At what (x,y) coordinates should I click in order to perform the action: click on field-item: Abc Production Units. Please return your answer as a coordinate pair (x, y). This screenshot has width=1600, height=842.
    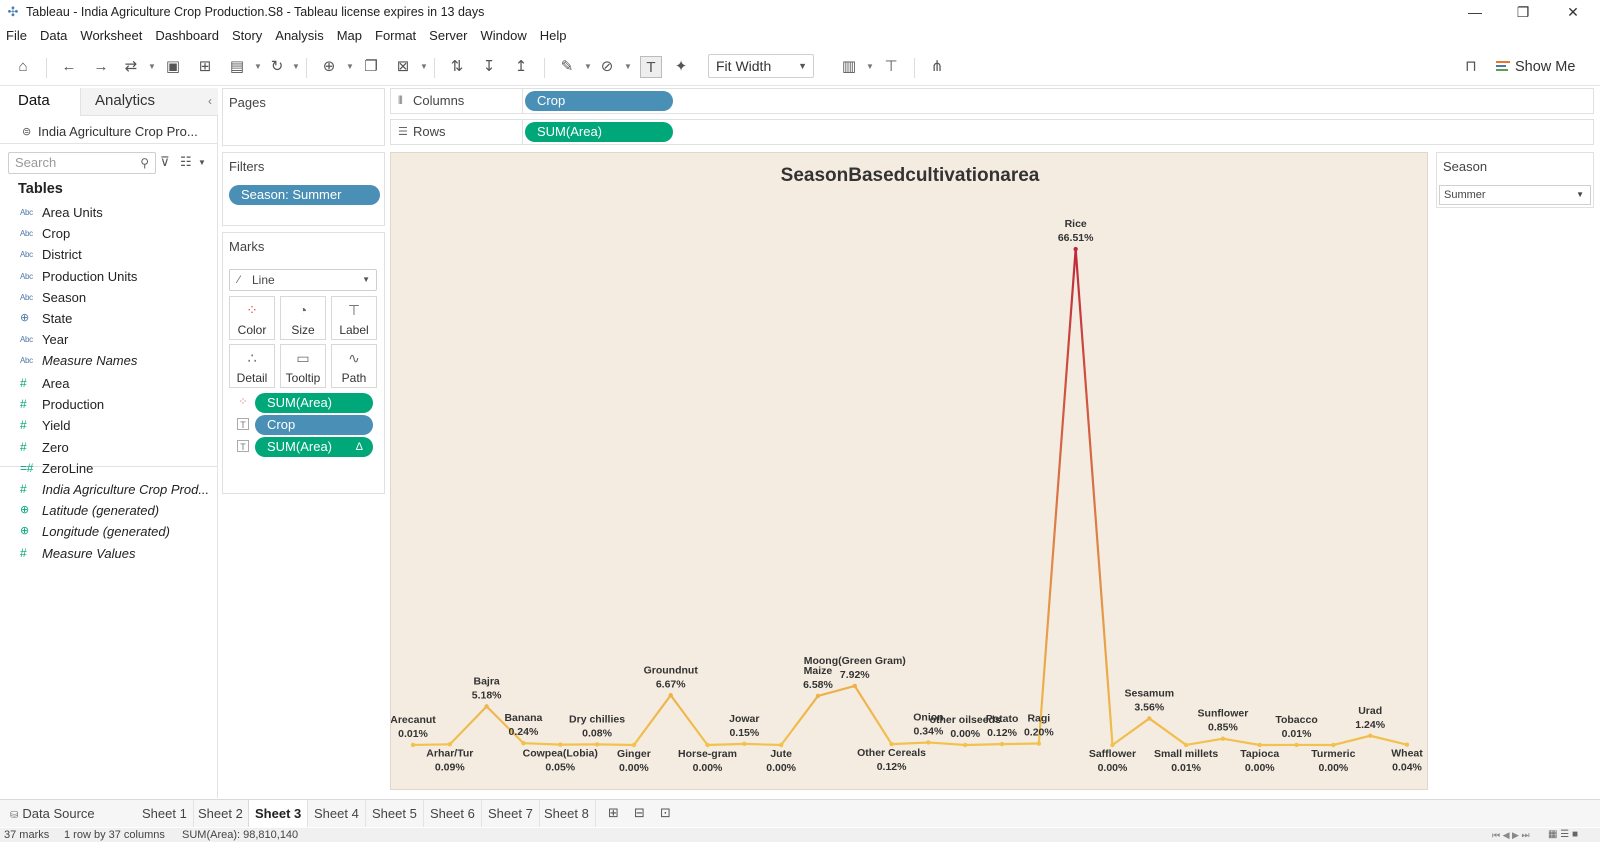
    Looking at the image, I should click on (109, 276).